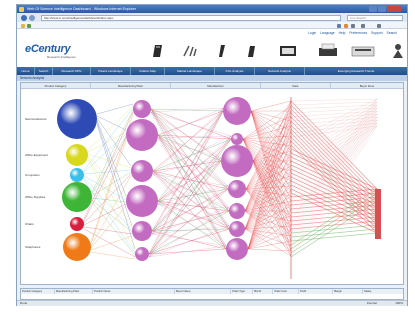 The height and width of the screenshot is (312, 415). I want to click on detail-column-header: Month, so click(263, 291).